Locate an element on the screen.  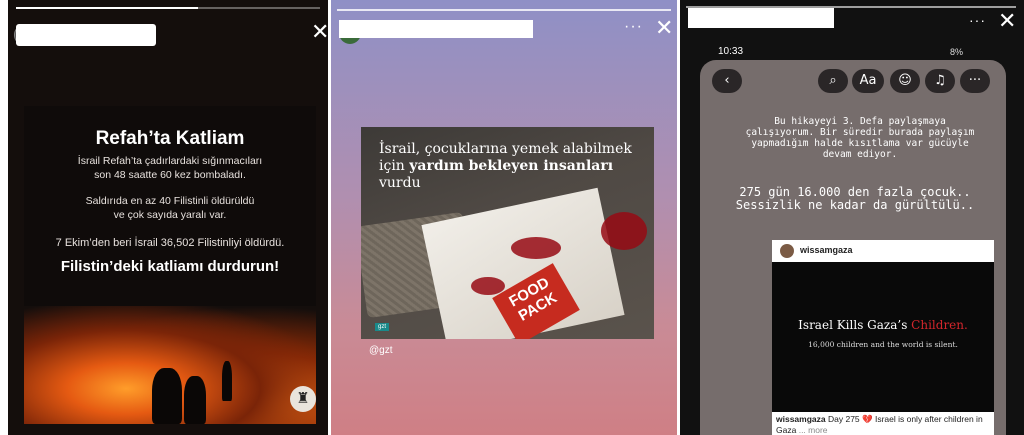
text-tool-icon: Aa is located at coordinates (868, 81).